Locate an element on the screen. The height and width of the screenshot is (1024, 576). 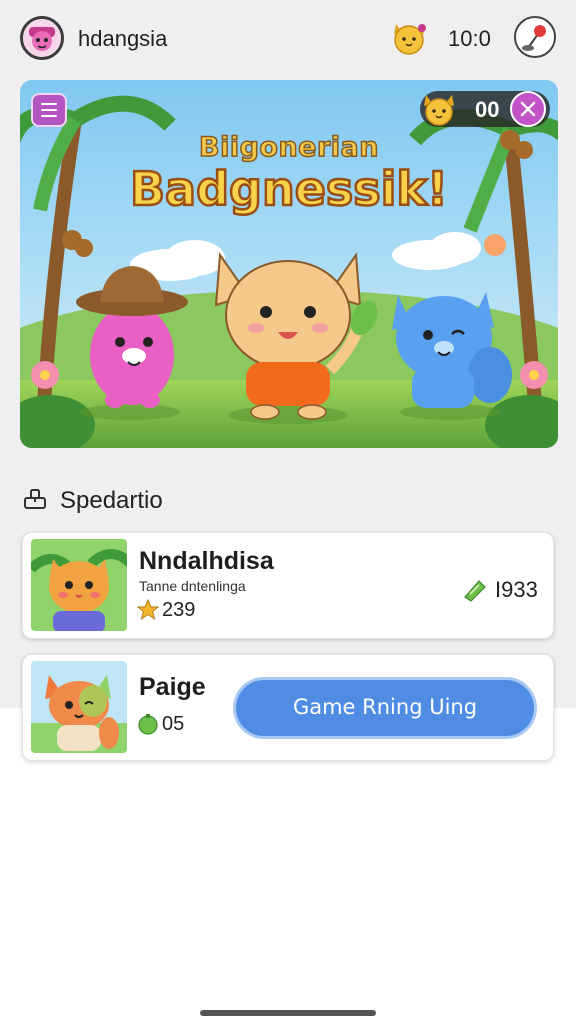
game-card: Nndalhdisa Tanne dntenlinga 239 I933 is located at coordinates (288, 585).